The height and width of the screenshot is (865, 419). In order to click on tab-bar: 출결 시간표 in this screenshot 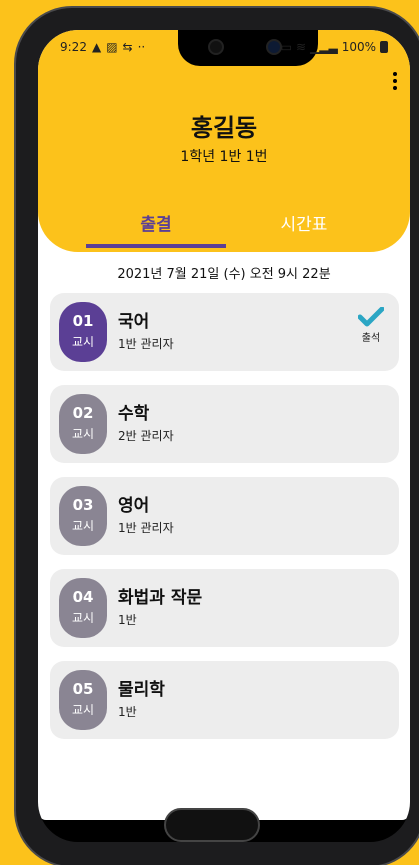, I will do `click(224, 225)`.